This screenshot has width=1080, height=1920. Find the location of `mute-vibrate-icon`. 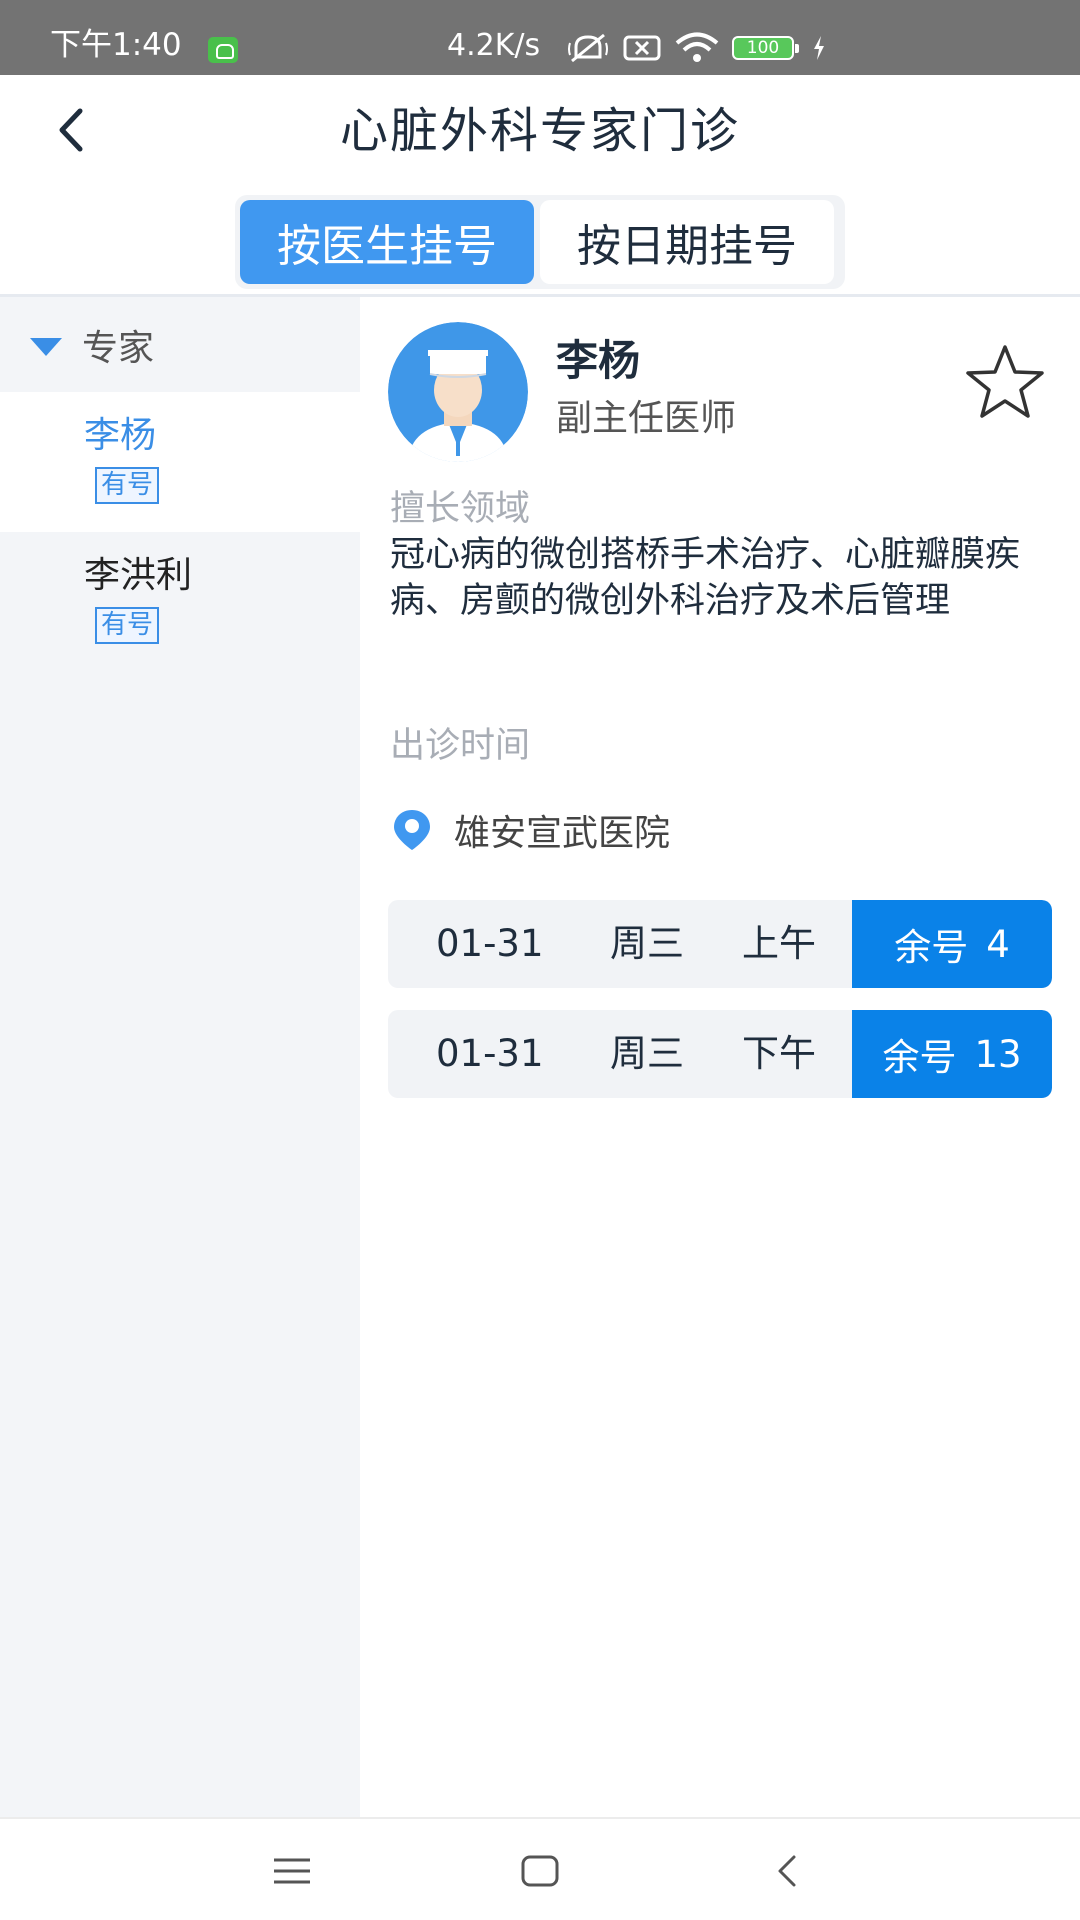

mute-vibrate-icon is located at coordinates (588, 48).